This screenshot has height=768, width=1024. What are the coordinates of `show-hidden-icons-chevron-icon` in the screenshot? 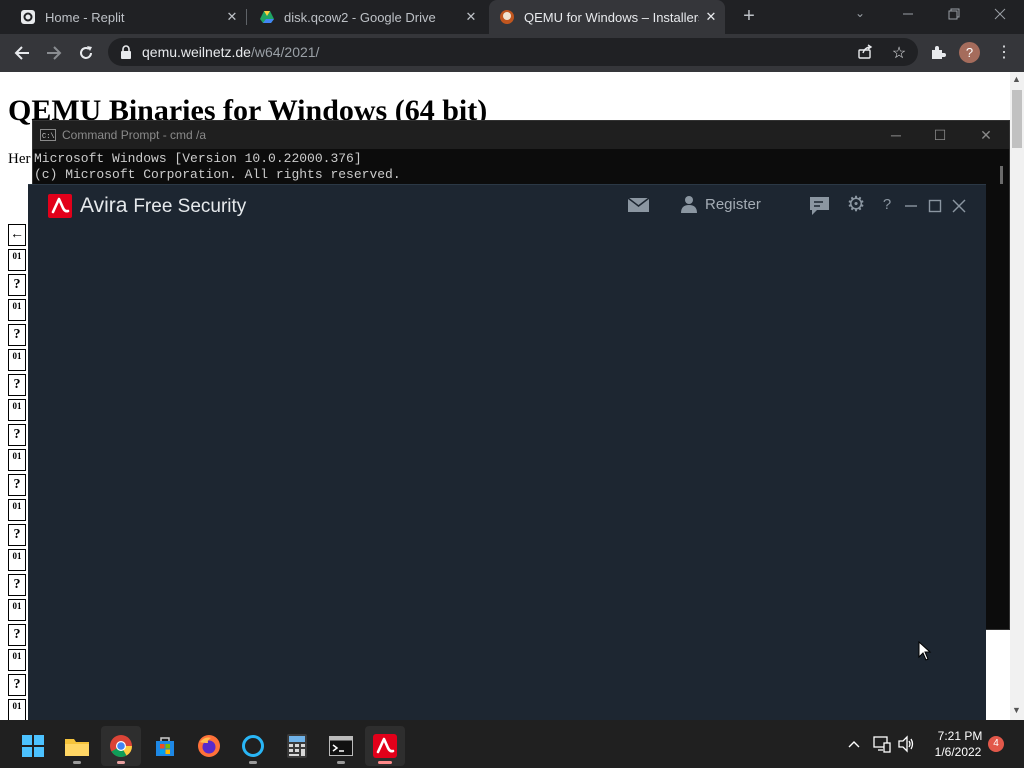 It's located at (854, 744).